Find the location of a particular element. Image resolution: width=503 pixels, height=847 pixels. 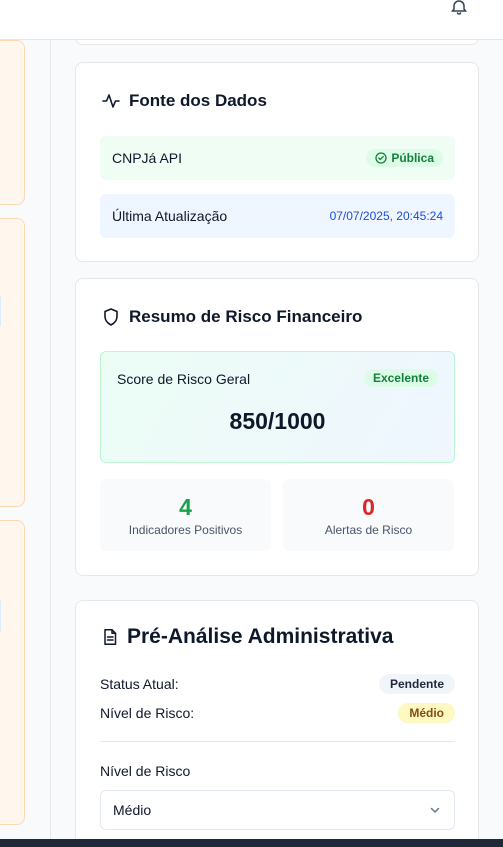

check-circle-icon is located at coordinates (381, 158).